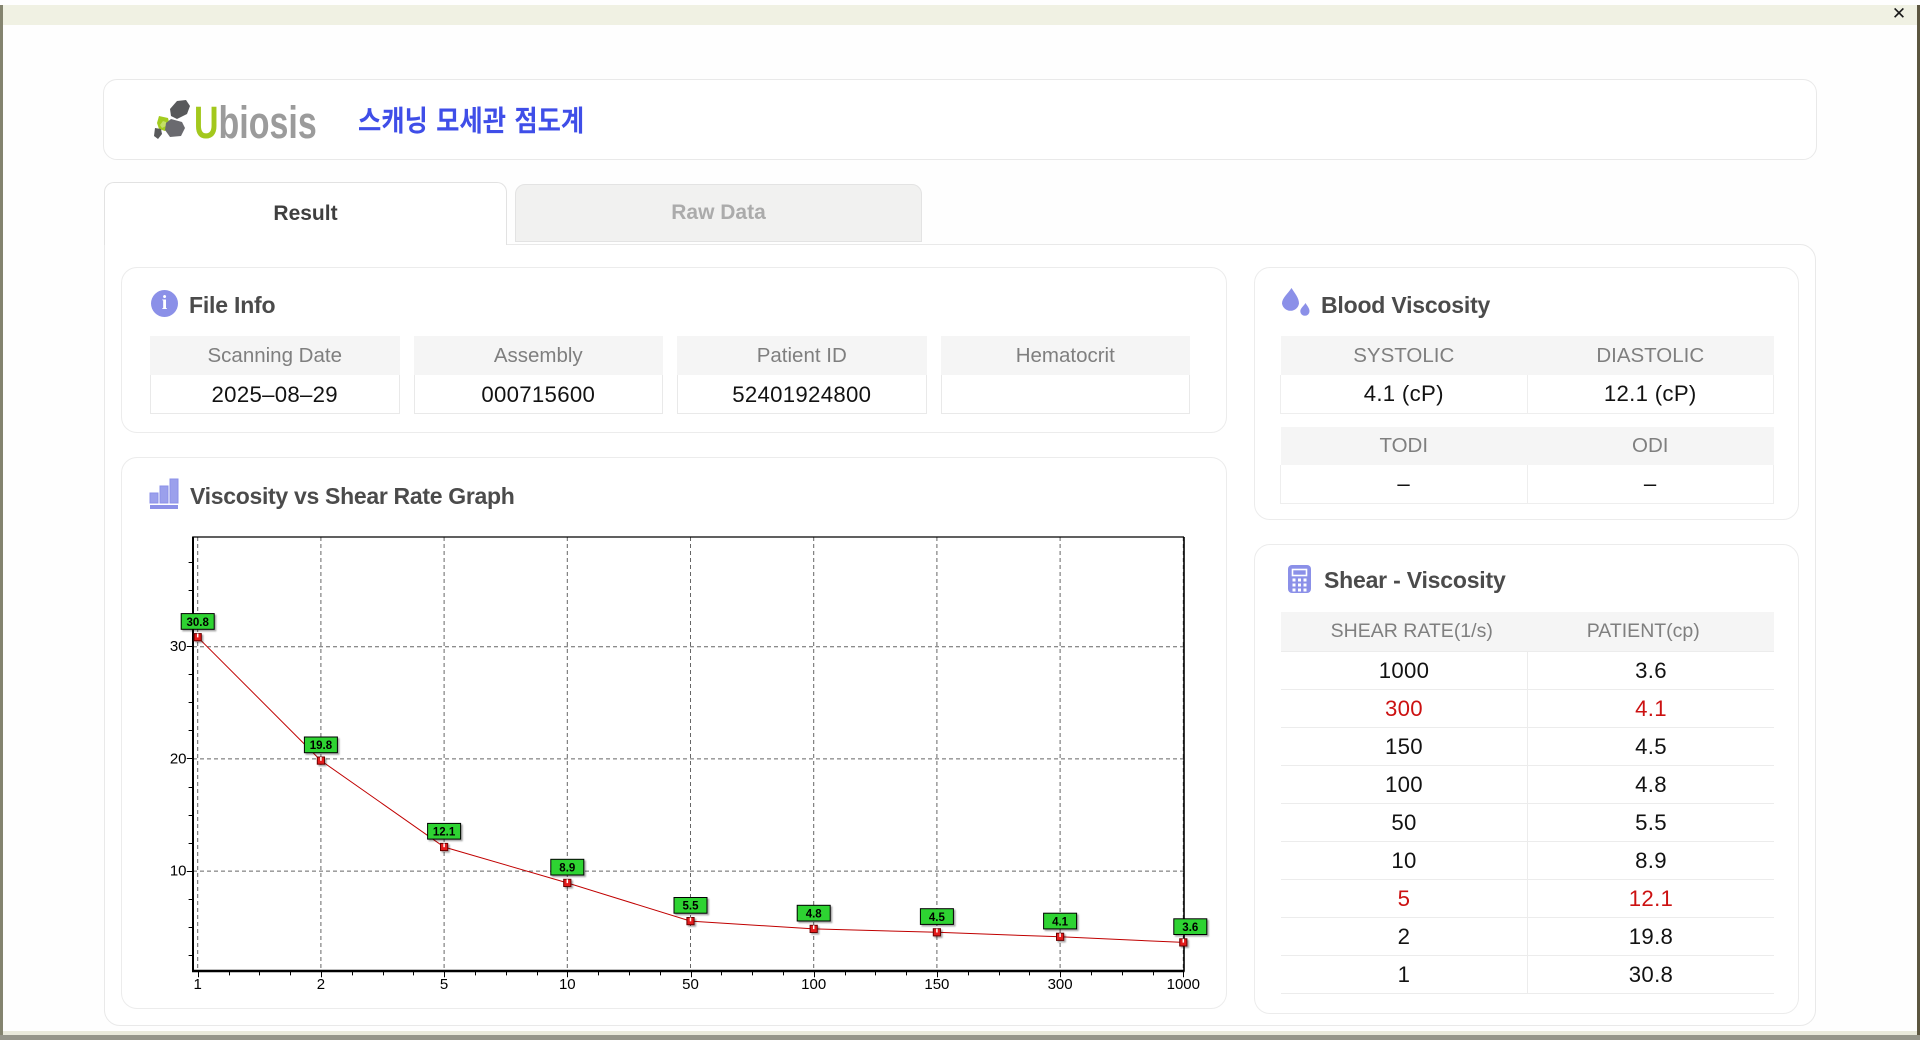 The width and height of the screenshot is (1920, 1040). Describe the element at coordinates (198, 623) in the screenshot. I see `svg-text: 30.8` at that location.